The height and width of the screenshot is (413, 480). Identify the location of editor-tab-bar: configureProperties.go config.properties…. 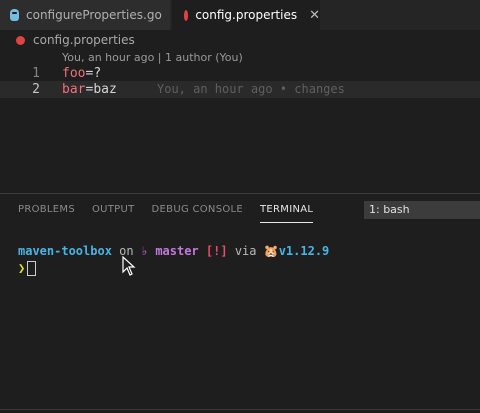
(240, 15).